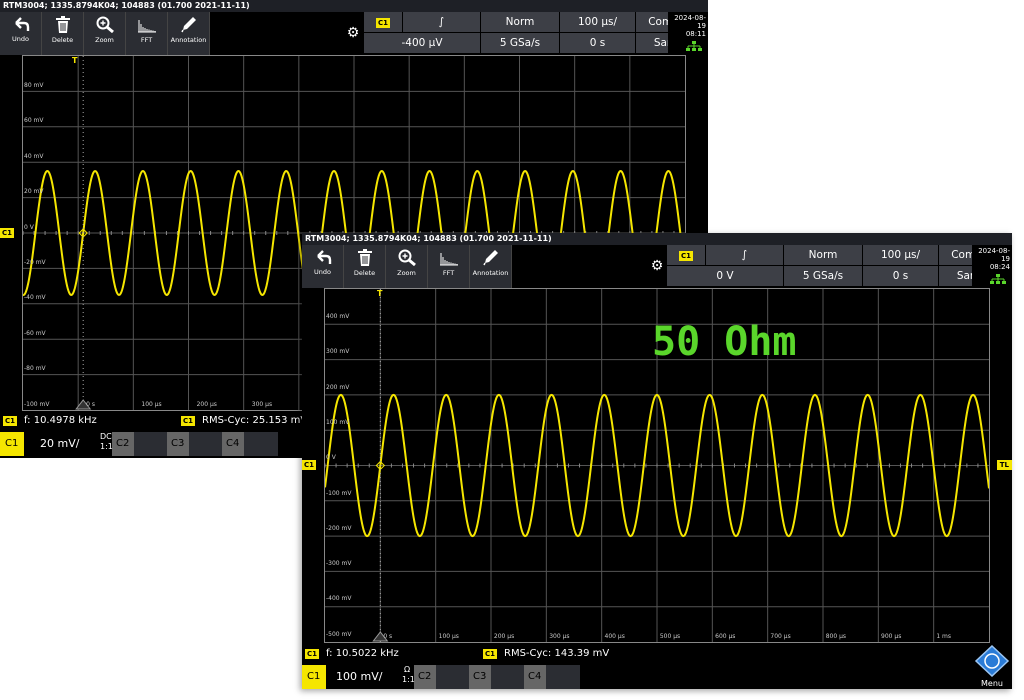 The image size is (1024, 700). Describe the element at coordinates (339, 634) in the screenshot. I see `y-axis-label: -500 mV` at that location.